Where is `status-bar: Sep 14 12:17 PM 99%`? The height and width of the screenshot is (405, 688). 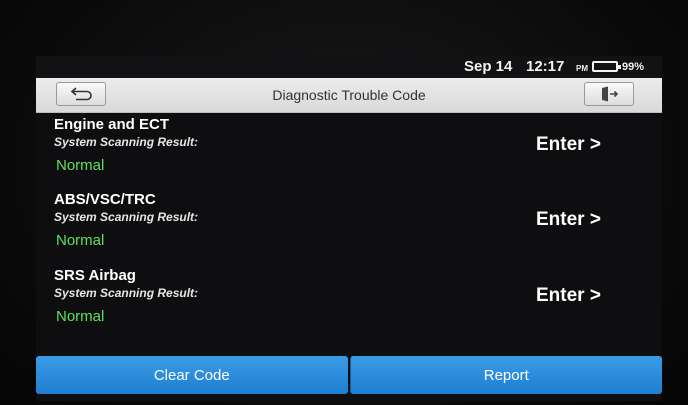
status-bar: Sep 14 12:17 PM 99% is located at coordinates (349, 67).